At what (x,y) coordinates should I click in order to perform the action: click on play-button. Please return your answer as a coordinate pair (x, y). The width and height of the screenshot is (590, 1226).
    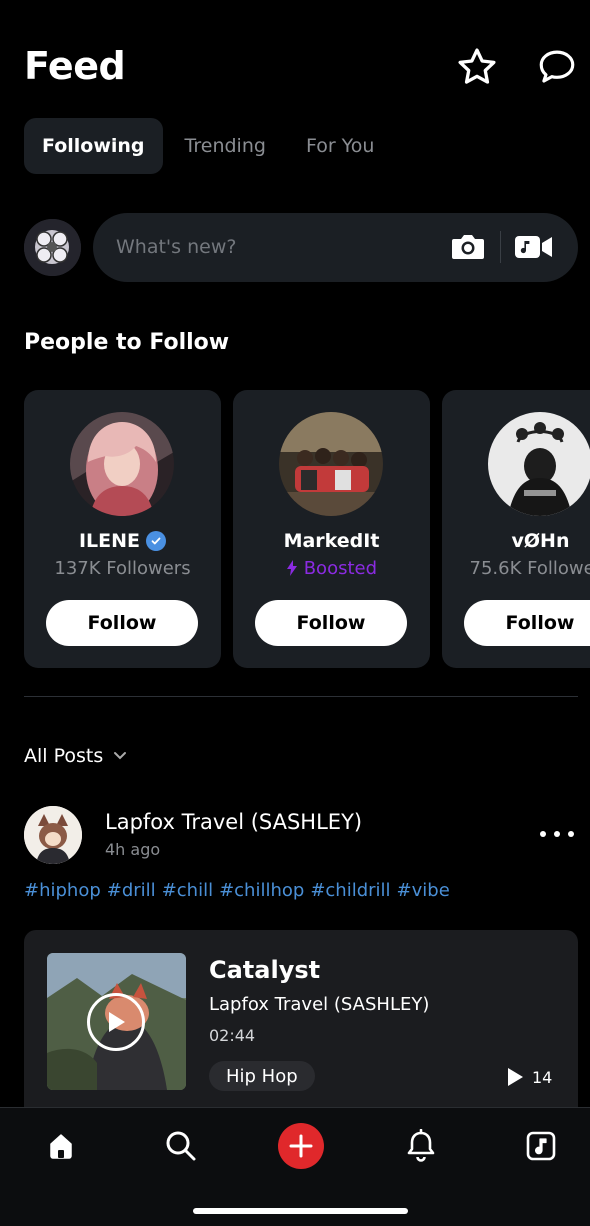
    Looking at the image, I should click on (116, 1022).